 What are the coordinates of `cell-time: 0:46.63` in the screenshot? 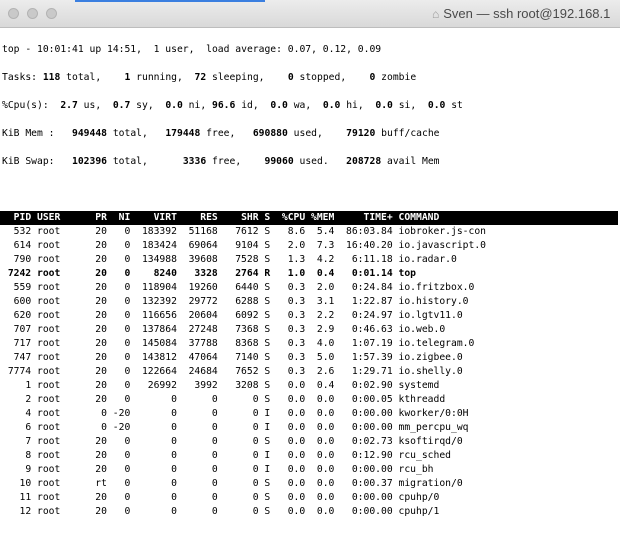 It's located at (372, 329).